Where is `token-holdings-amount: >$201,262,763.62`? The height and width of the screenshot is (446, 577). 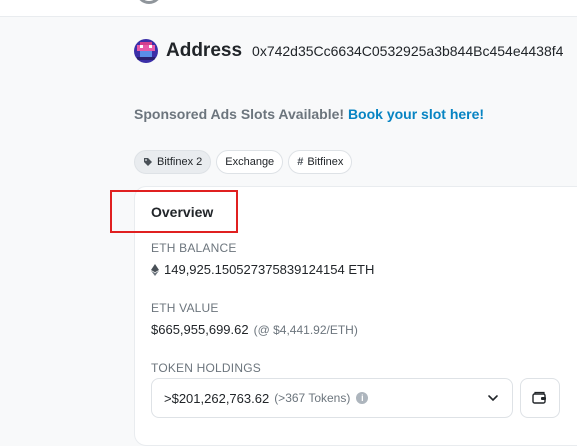
token-holdings-amount: >$201,262,763.62 is located at coordinates (217, 398).